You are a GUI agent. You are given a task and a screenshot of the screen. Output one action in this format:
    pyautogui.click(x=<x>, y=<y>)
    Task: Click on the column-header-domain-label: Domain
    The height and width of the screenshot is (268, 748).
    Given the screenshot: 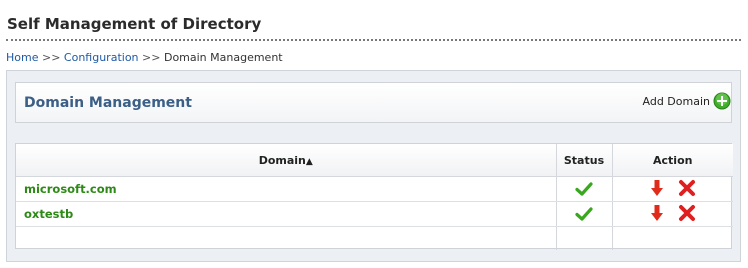 What is the action you would take?
    pyautogui.click(x=282, y=160)
    